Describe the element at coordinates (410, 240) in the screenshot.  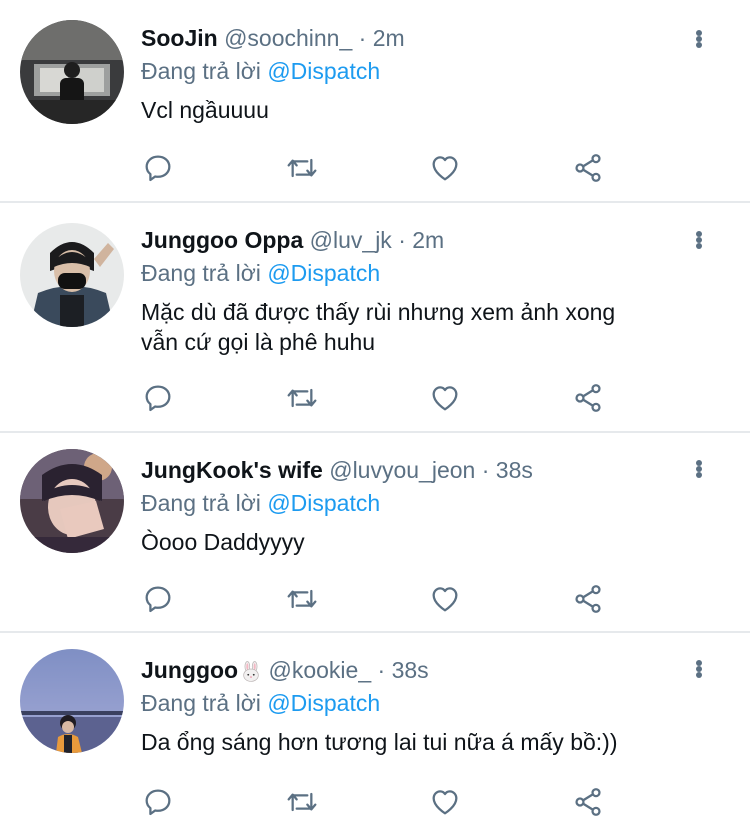
I see `tweet-header: Junggoo Oppa @luv_jk · 2m` at that location.